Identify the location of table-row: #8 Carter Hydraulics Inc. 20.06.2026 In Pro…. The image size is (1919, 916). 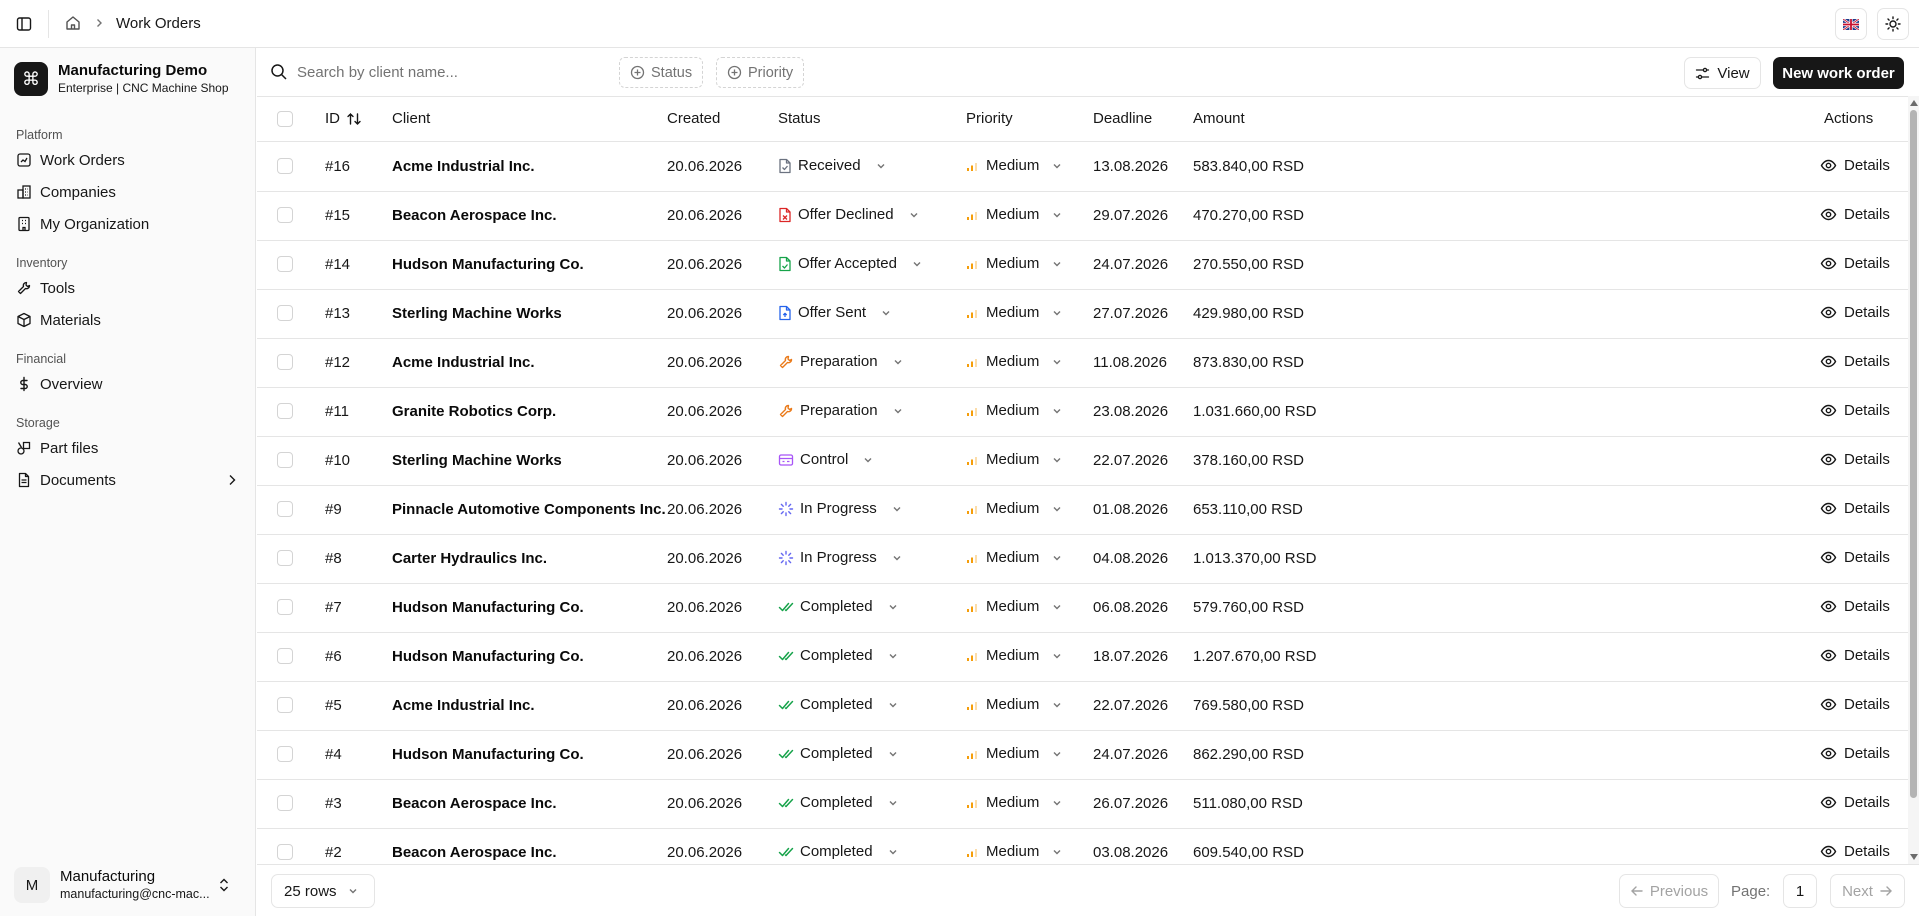
(1082, 559).